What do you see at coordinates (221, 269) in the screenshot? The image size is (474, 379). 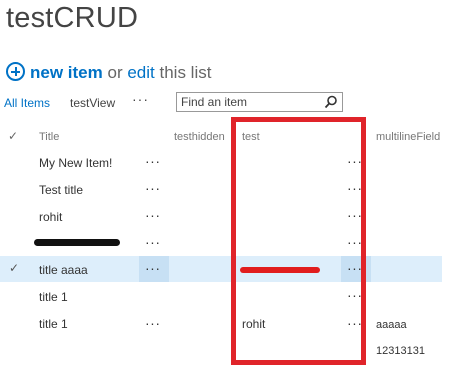 I see `table-row-selected: ✓ title aaaa ··· ···` at bounding box center [221, 269].